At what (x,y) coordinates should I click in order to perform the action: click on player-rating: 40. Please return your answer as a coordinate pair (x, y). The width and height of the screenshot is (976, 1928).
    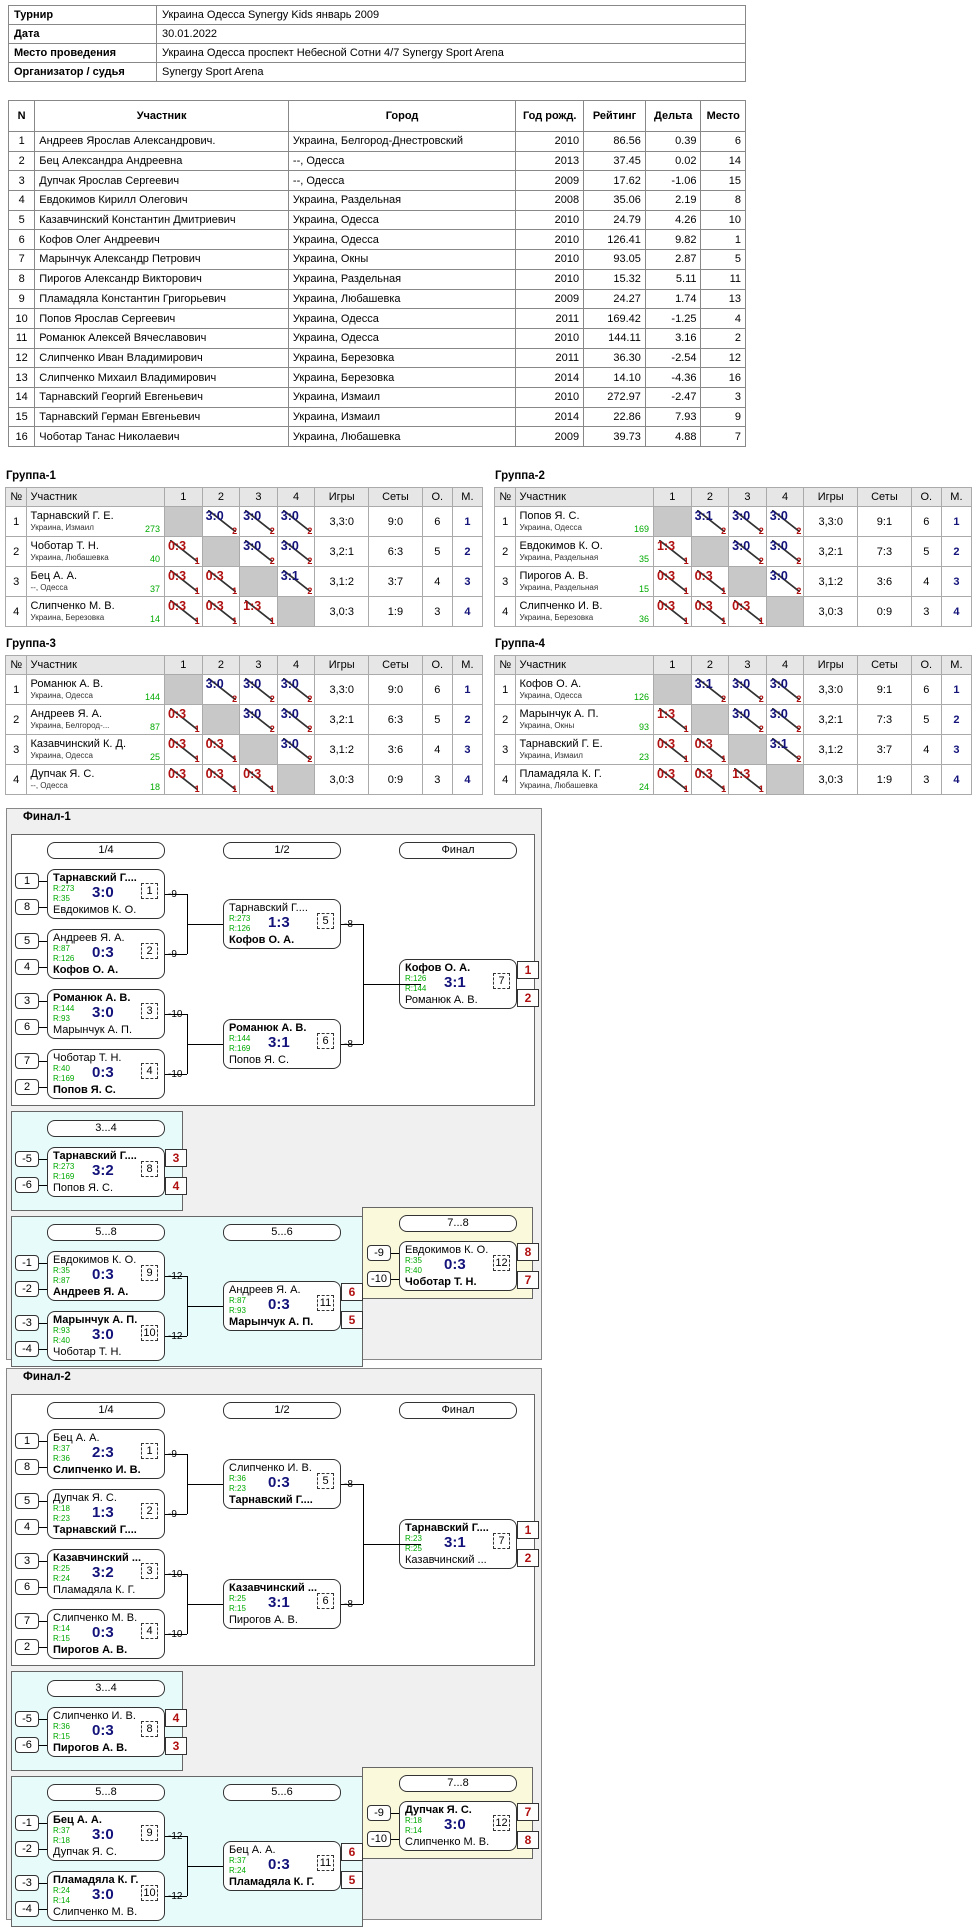
    Looking at the image, I should click on (154, 558).